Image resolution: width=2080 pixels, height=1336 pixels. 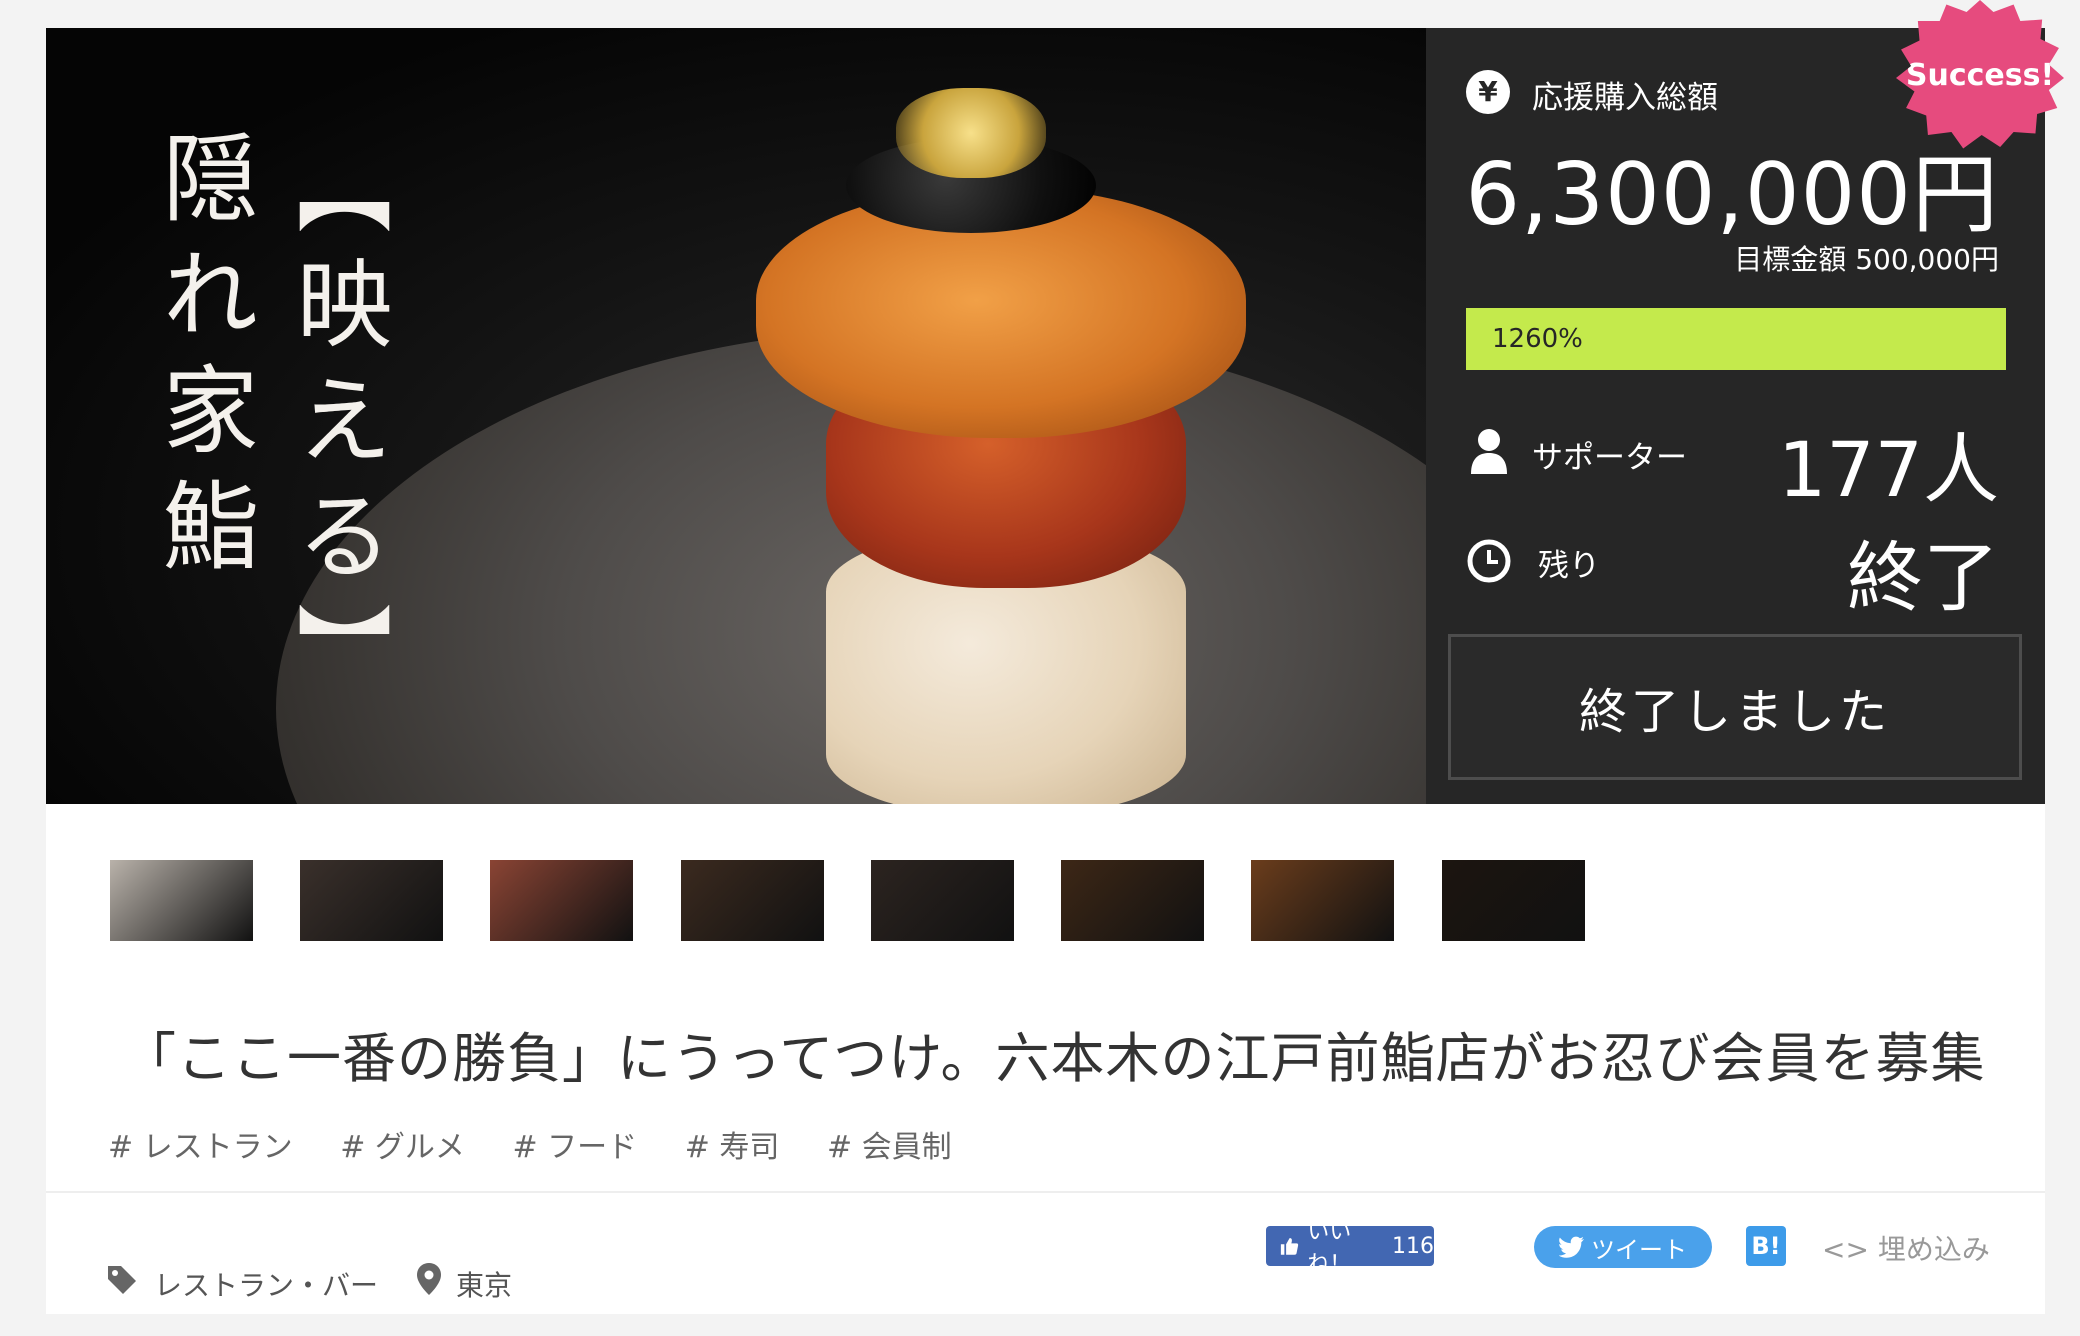 What do you see at coordinates (732, 1144) in the screenshot?
I see `tag-link: # 寿司` at bounding box center [732, 1144].